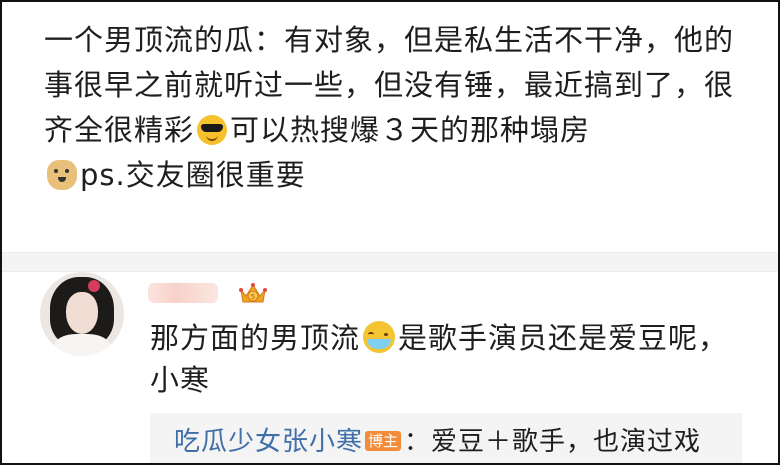  Describe the element at coordinates (268, 442) in the screenshot. I see `reply-author-link: 吃瓜少女张小寒` at that location.